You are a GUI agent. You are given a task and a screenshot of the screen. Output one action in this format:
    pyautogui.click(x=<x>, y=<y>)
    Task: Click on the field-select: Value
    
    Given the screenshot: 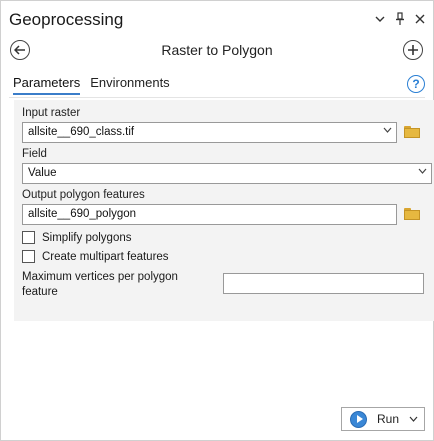 What is the action you would take?
    pyautogui.click(x=227, y=173)
    